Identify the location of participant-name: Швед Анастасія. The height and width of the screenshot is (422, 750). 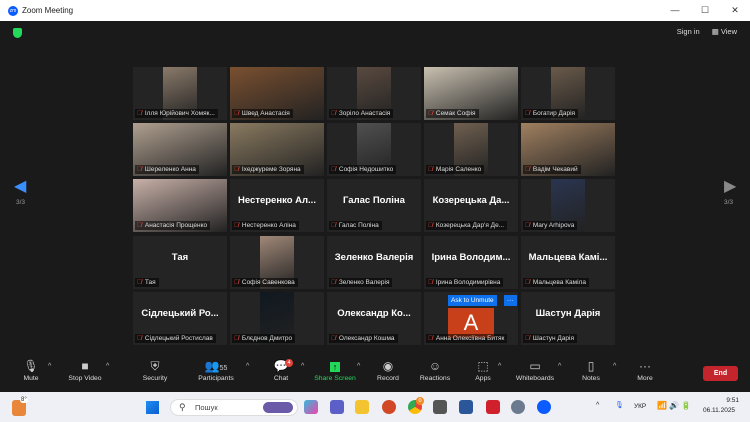
(265, 113).